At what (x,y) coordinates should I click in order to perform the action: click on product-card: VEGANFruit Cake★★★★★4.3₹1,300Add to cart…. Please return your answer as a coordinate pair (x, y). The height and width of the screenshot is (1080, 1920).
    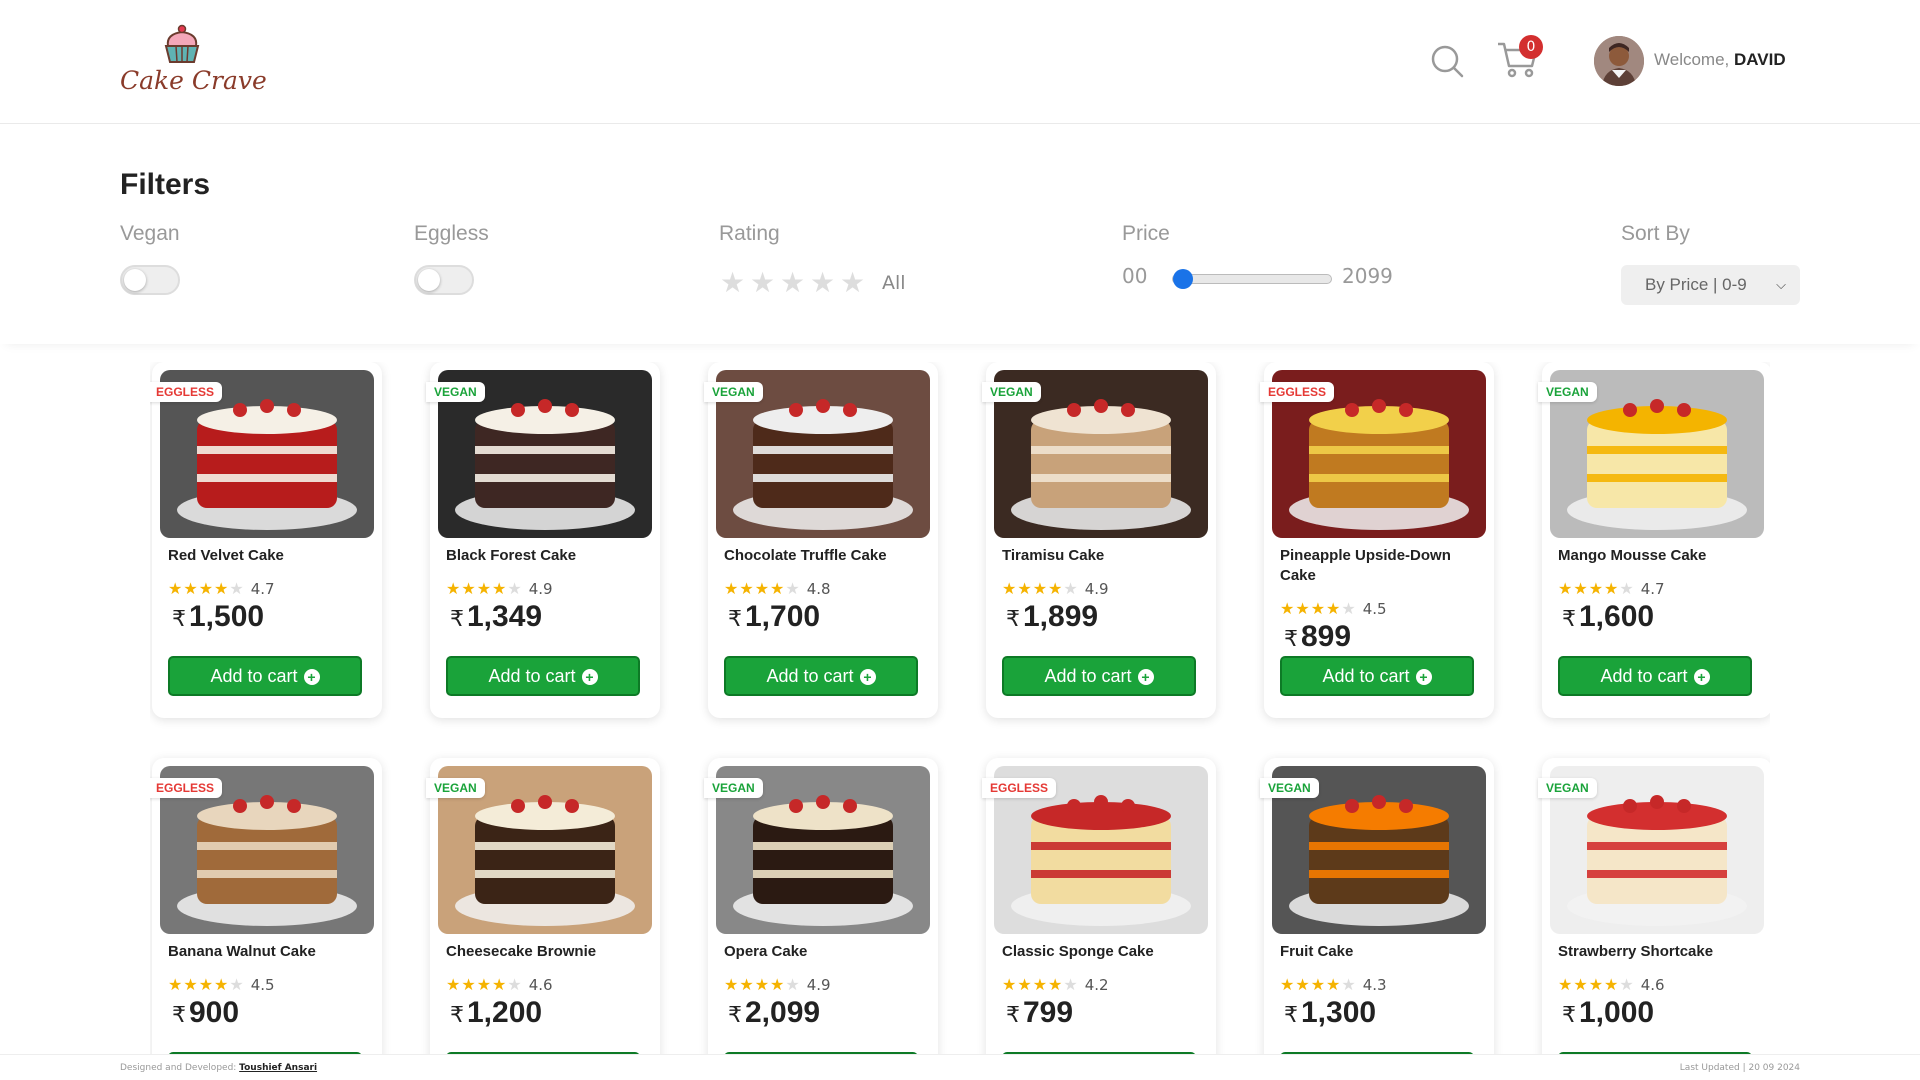
    Looking at the image, I should click on (1377, 906).